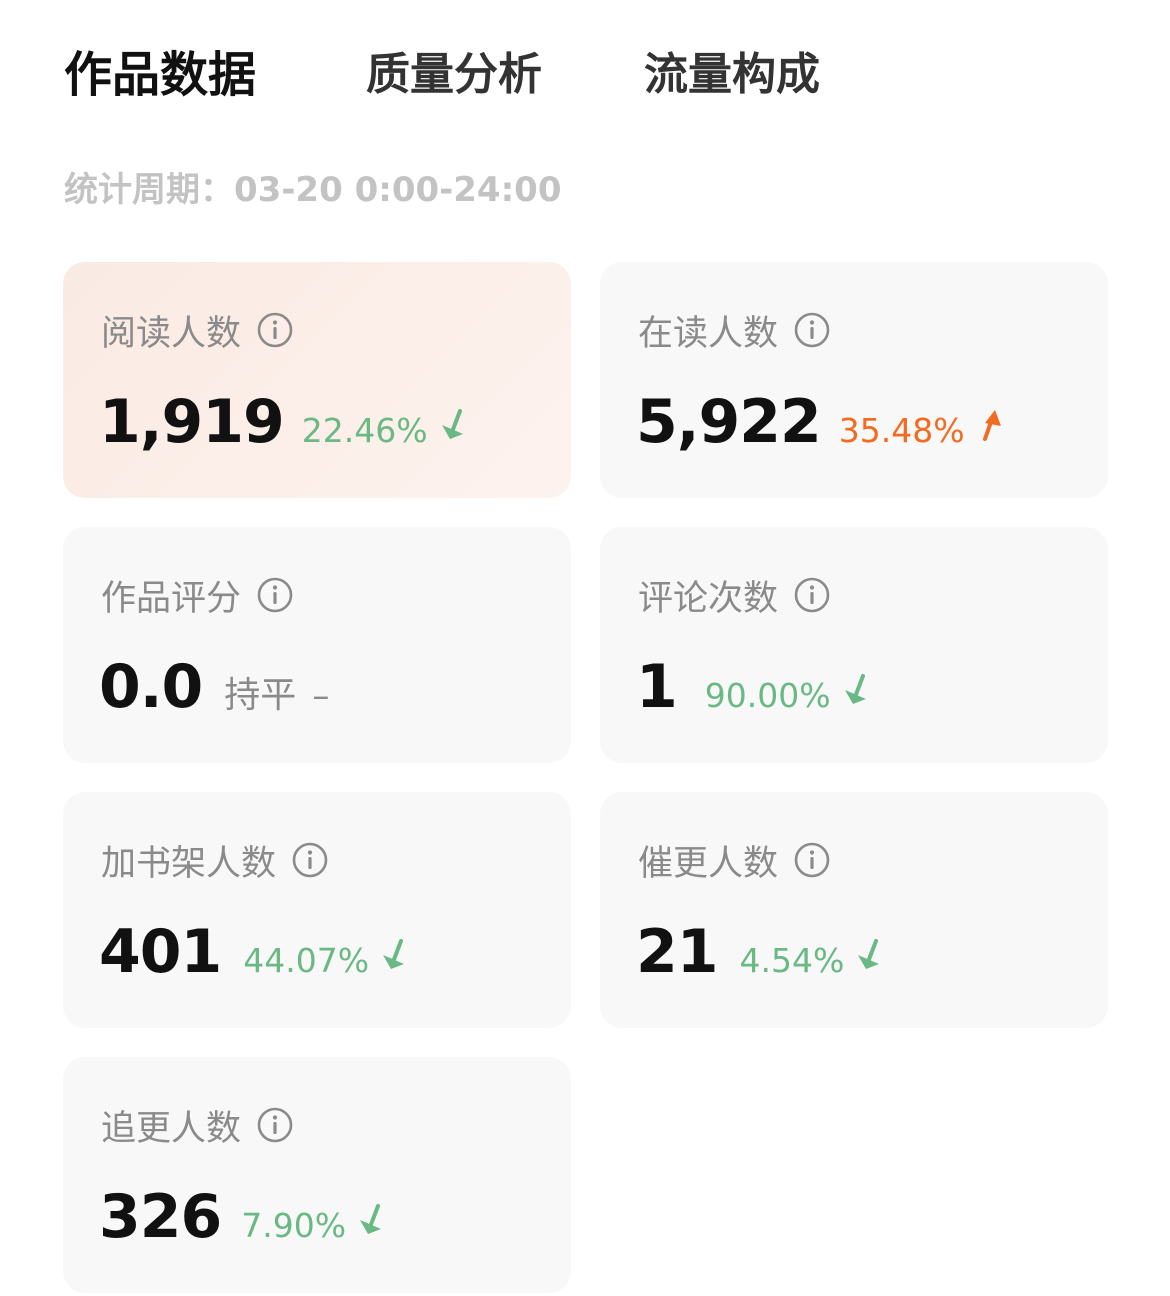 The image size is (1170, 1296). Describe the element at coordinates (260, 695) in the screenshot. I see `stat-change: 持平` at that location.